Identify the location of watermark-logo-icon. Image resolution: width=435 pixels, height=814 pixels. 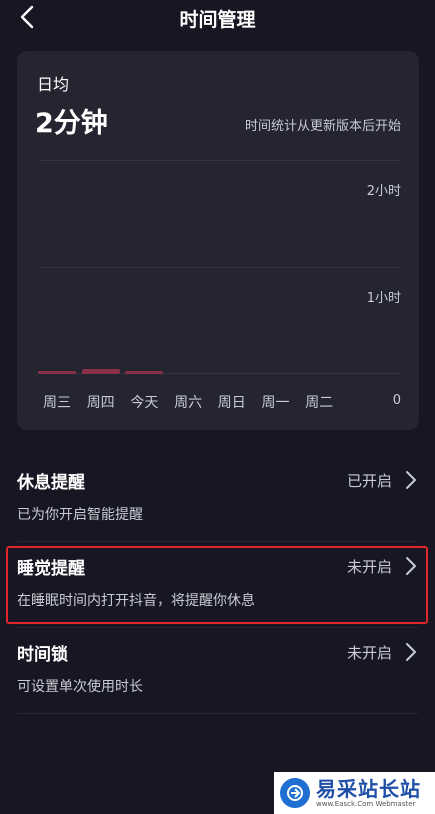
(295, 793).